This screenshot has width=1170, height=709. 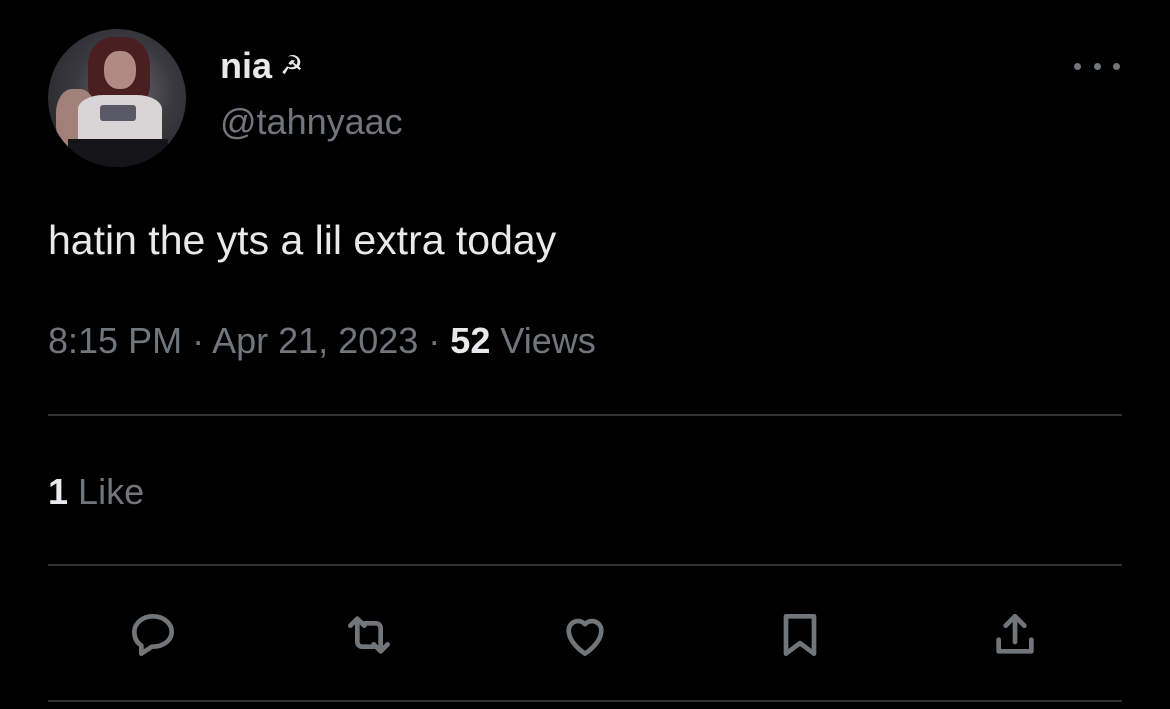 What do you see at coordinates (115, 340) in the screenshot?
I see `tweet-time: 8:15 PM` at bounding box center [115, 340].